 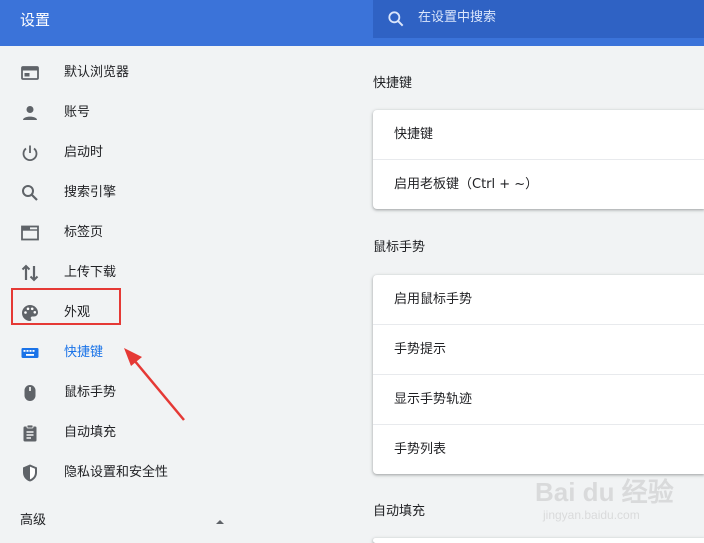 I want to click on sidebar-item-label: 快捷键, so click(x=84, y=352).